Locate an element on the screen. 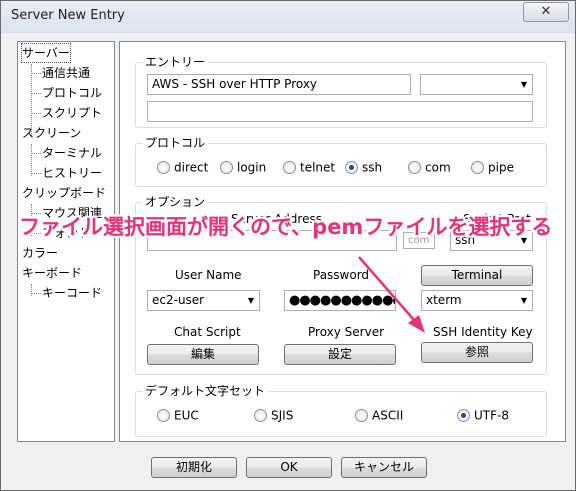 Image resolution: width=576 pixels, height=491 pixels. tree-item-history: ヒストリー is located at coordinates (72, 173).